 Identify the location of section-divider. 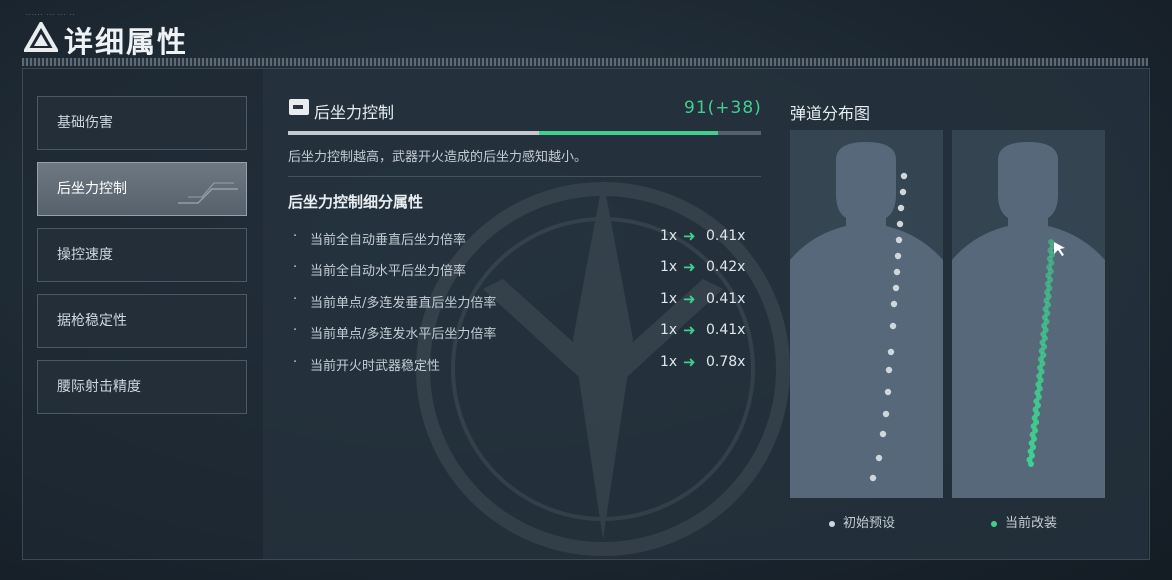
(524, 176).